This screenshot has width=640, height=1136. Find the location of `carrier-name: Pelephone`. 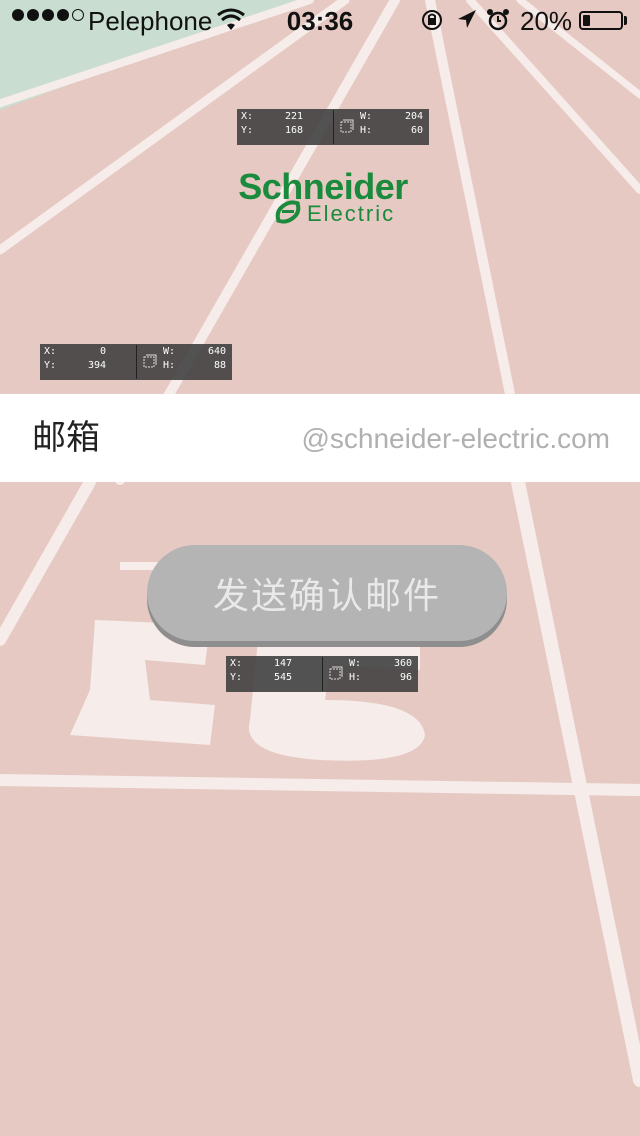

carrier-name: Pelephone is located at coordinates (150, 21).